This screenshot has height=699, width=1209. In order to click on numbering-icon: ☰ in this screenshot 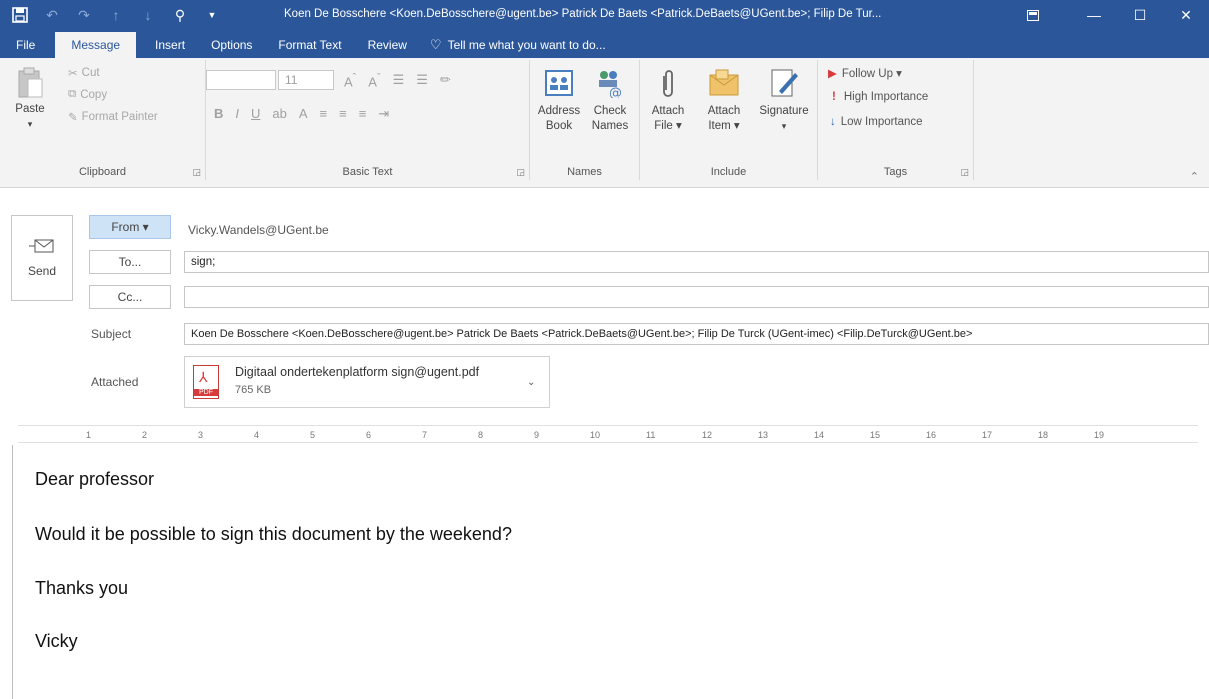, I will do `click(422, 80)`.